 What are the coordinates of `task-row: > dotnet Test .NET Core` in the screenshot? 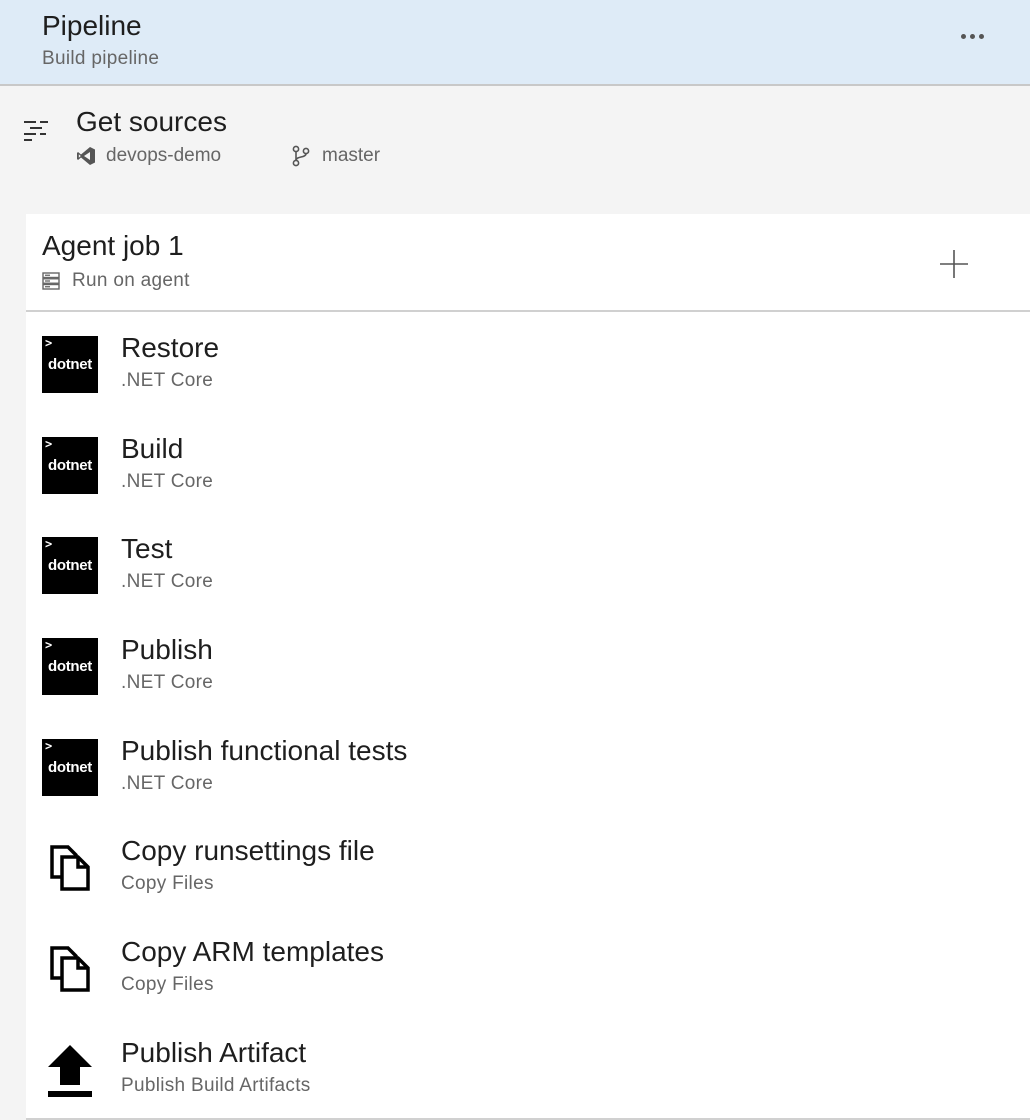 It's located at (528, 565).